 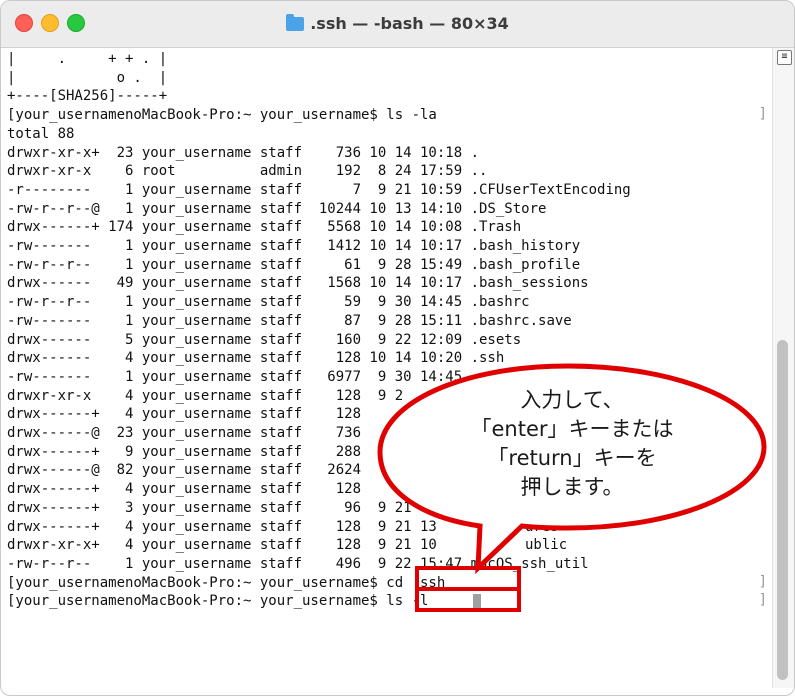 I want to click on terminal-line: drwx------@ 23 your_username staff 736, so click(x=184, y=433).